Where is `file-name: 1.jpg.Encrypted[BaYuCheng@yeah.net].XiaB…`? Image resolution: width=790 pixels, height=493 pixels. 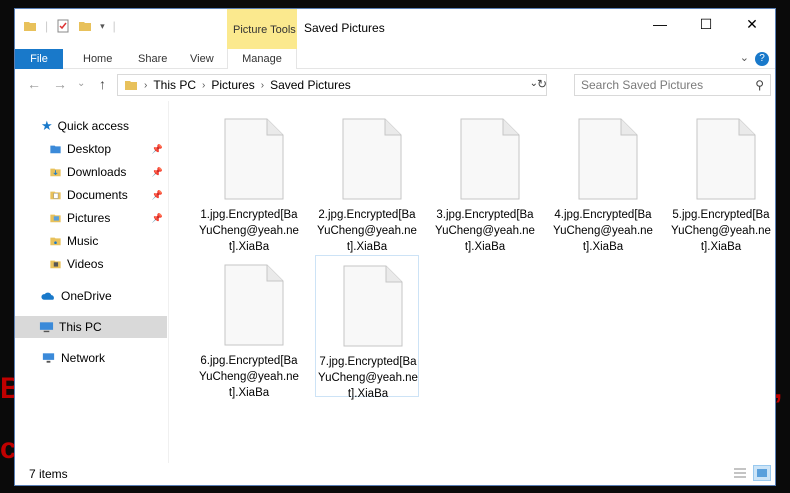 file-name: 1.jpg.Encrypted[BaYuCheng@yeah.net].XiaB… is located at coordinates (249, 231).